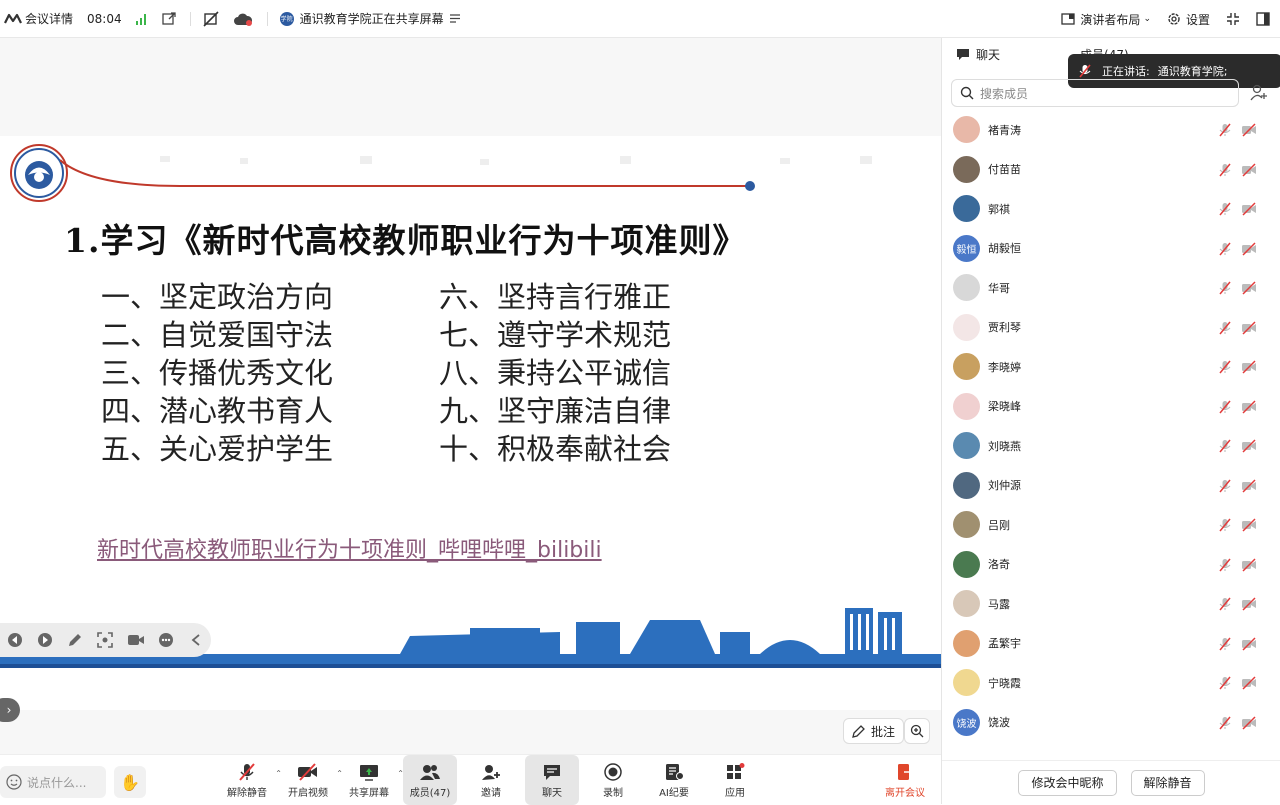 This screenshot has width=1280, height=805. I want to click on record-button: 录制, so click(613, 780).